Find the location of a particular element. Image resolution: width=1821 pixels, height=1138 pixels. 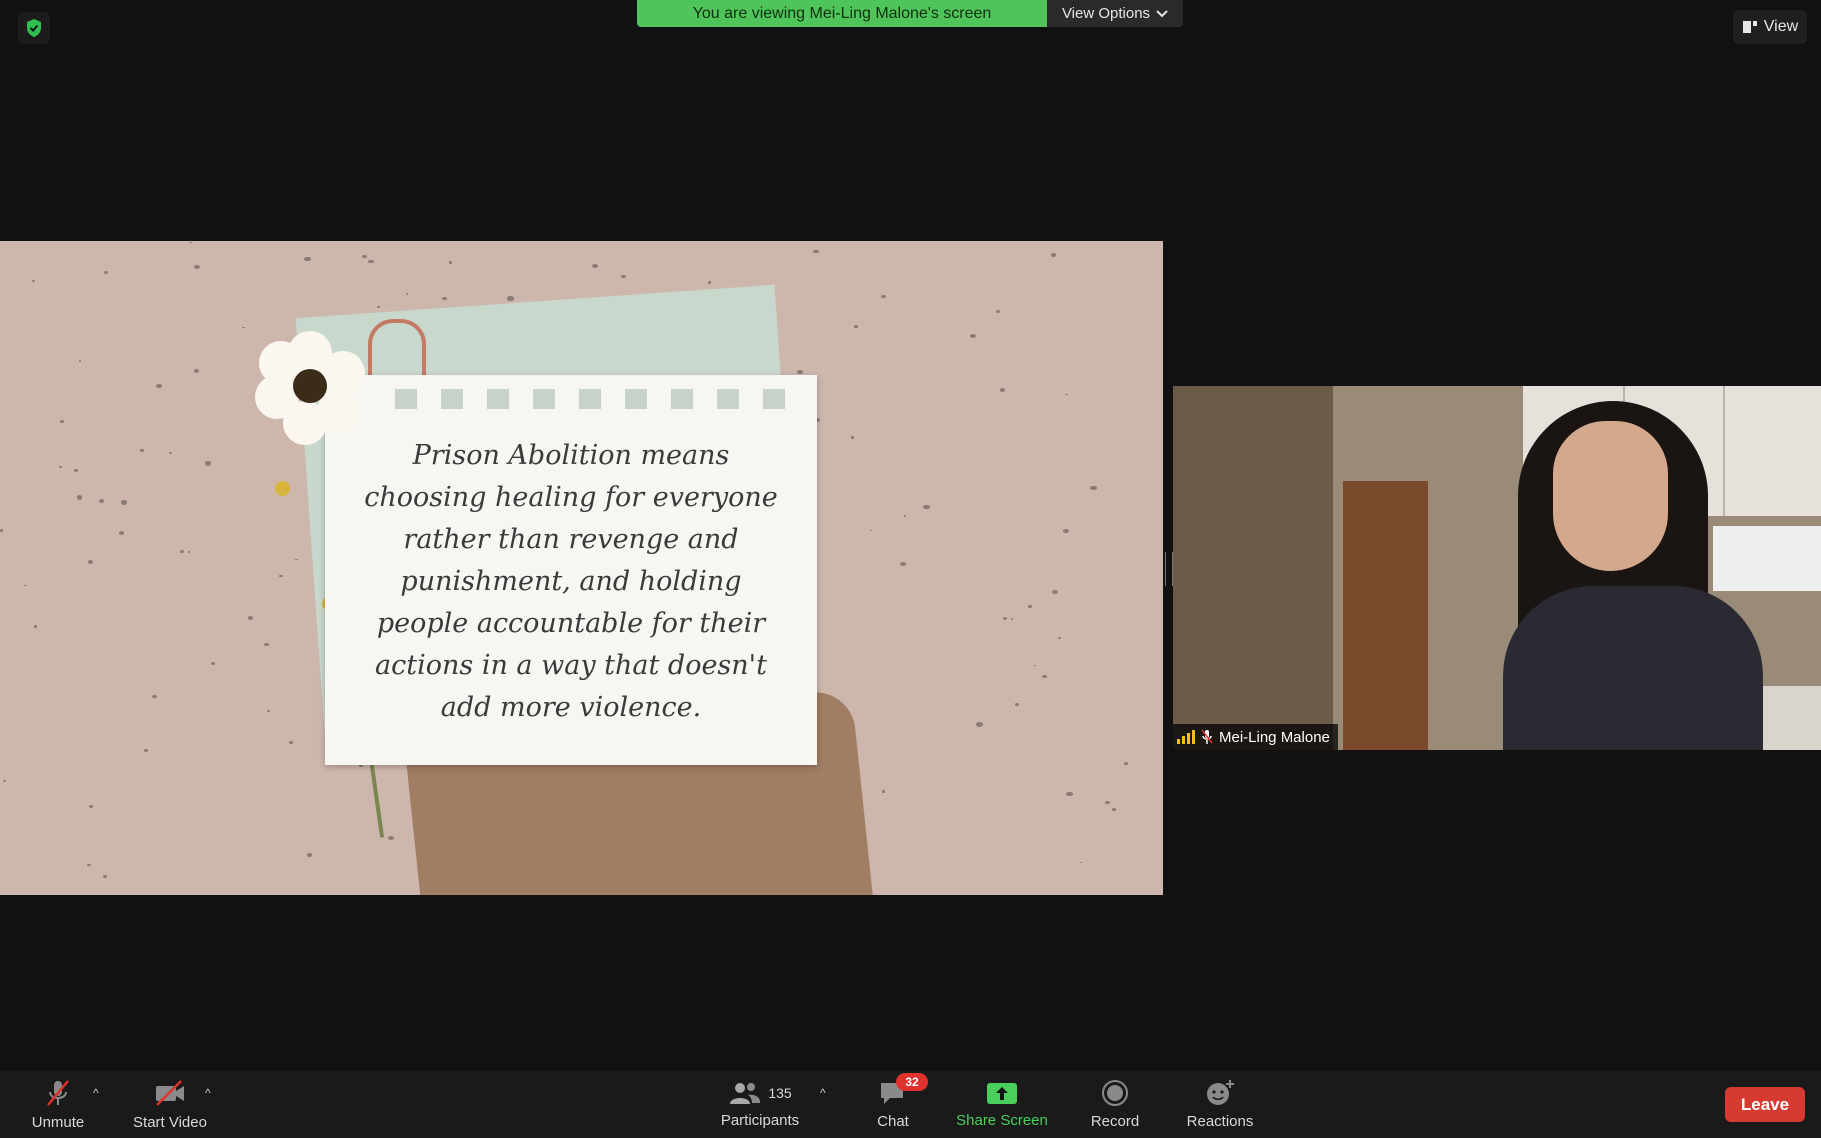

viewing-screen-text: You are viewing Mei-Ling Malone's screen is located at coordinates (842, 13).